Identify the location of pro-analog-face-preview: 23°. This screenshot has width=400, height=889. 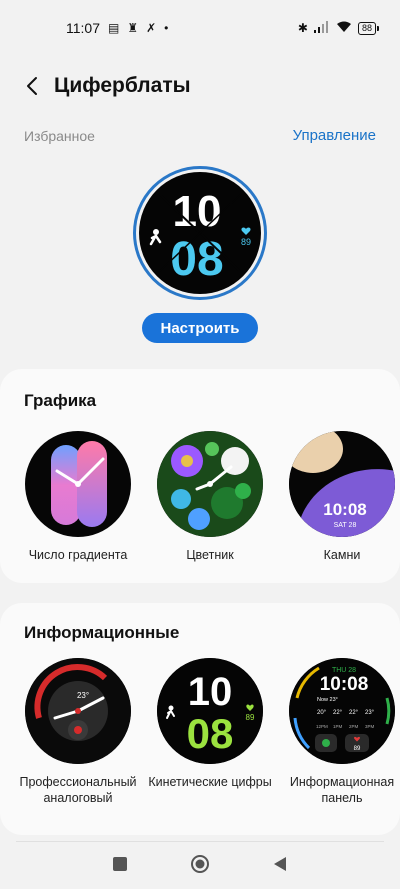
(78, 711).